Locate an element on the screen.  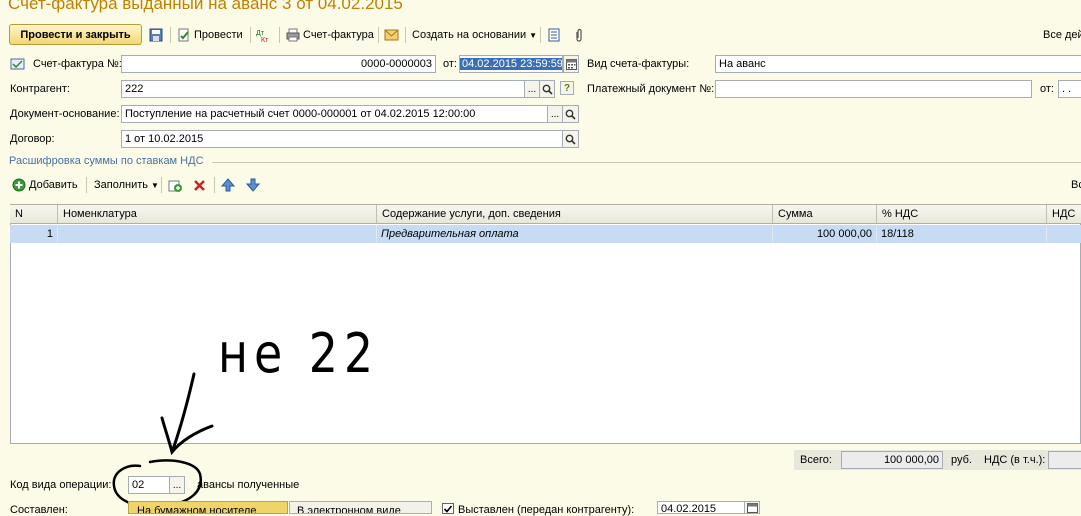
save-button is located at coordinates (156, 35).